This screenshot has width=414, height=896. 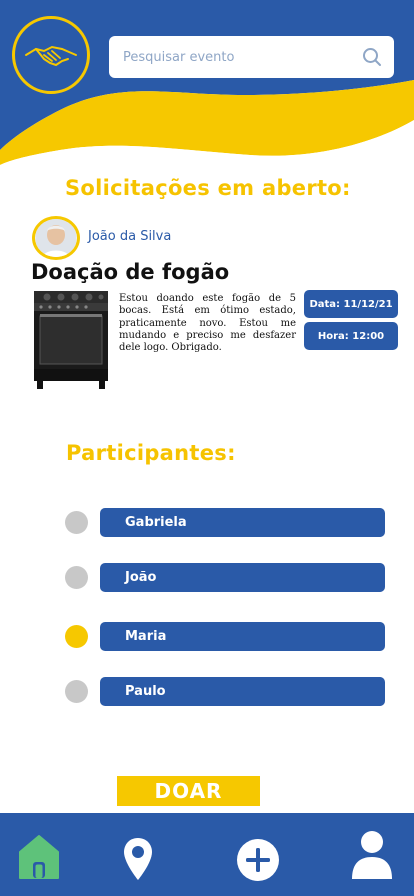 I want to click on handshake-icon, so click(x=51, y=56).